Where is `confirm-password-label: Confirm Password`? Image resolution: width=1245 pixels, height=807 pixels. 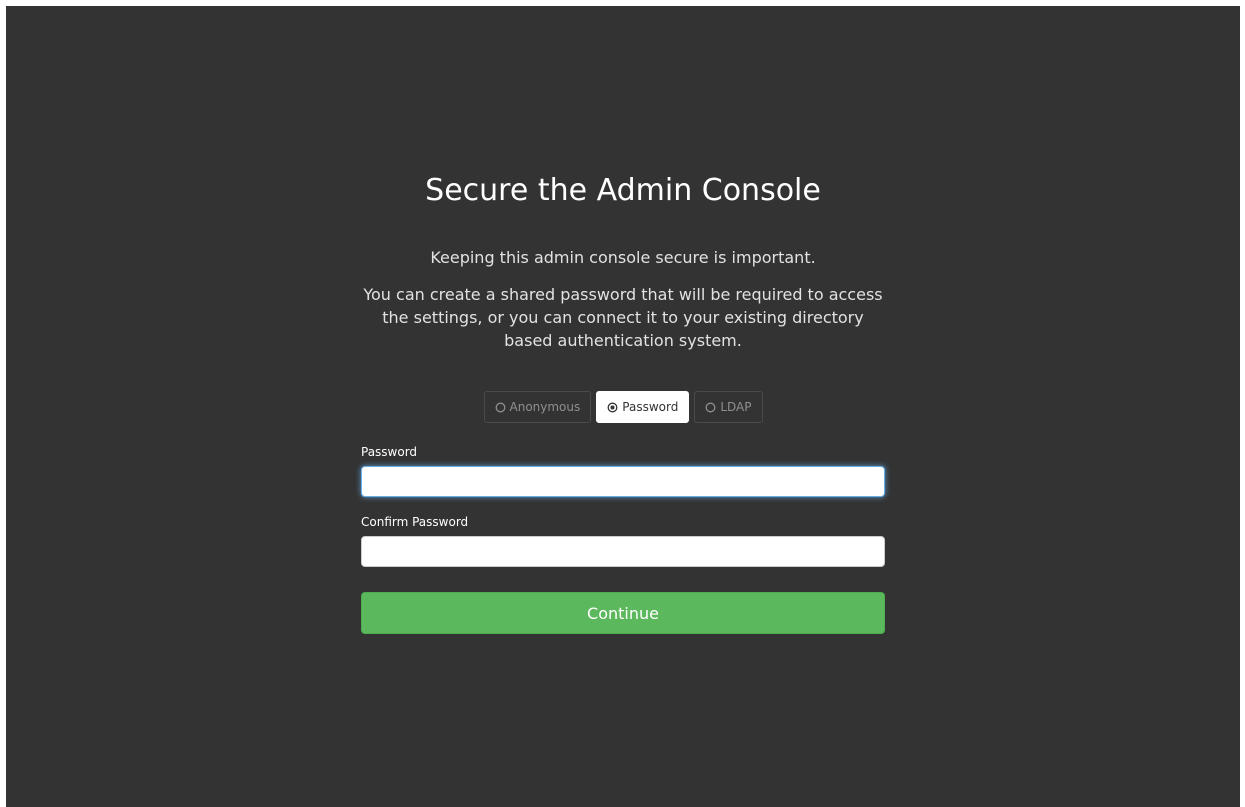
confirm-password-label: Confirm Password is located at coordinates (415, 522).